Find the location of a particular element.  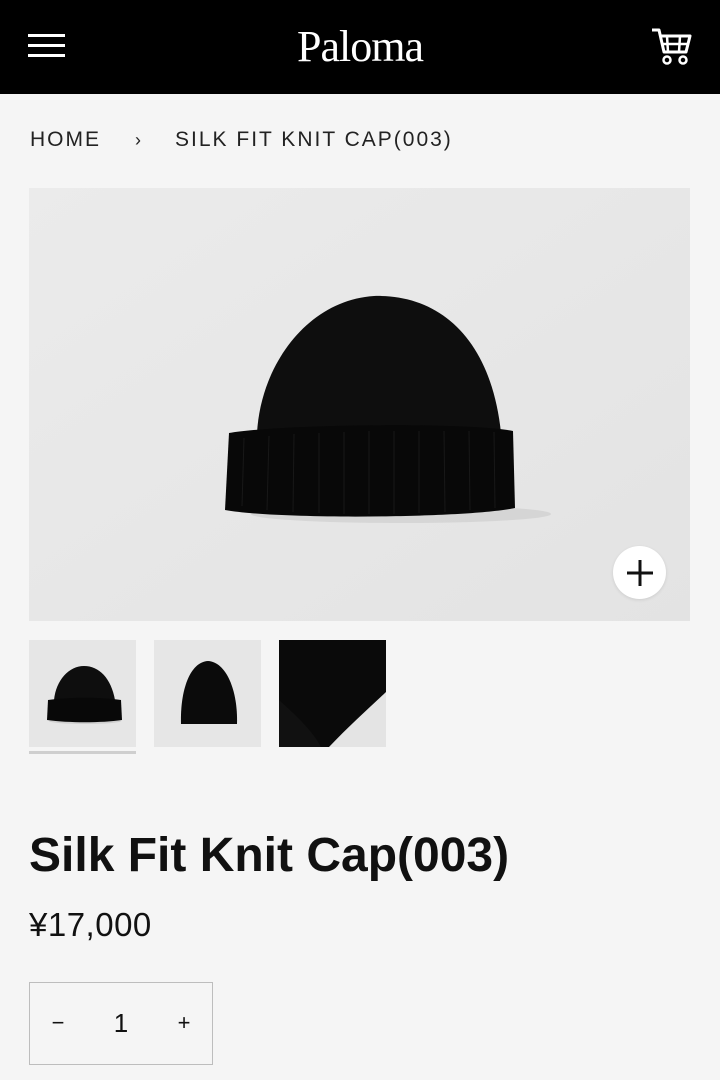

shopping-cart-icon is located at coordinates (672, 47).